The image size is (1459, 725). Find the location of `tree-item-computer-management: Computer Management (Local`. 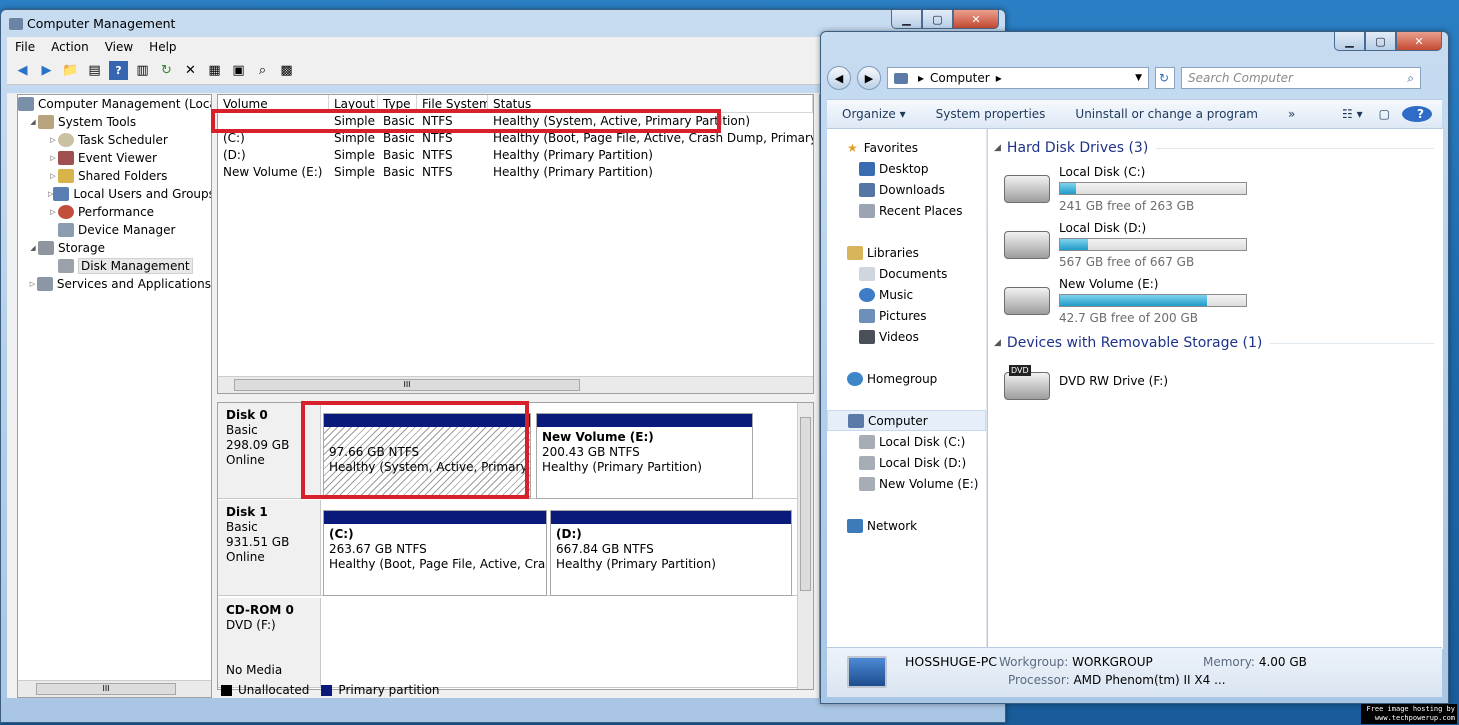

tree-item-computer-management: Computer Management (Local is located at coordinates (114, 104).